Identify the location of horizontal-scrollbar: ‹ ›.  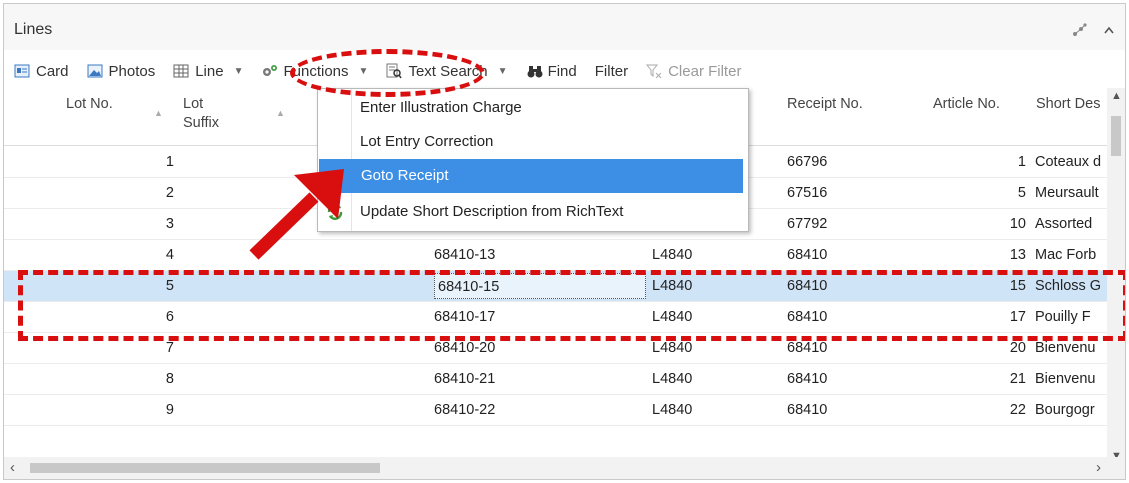
(564, 468).